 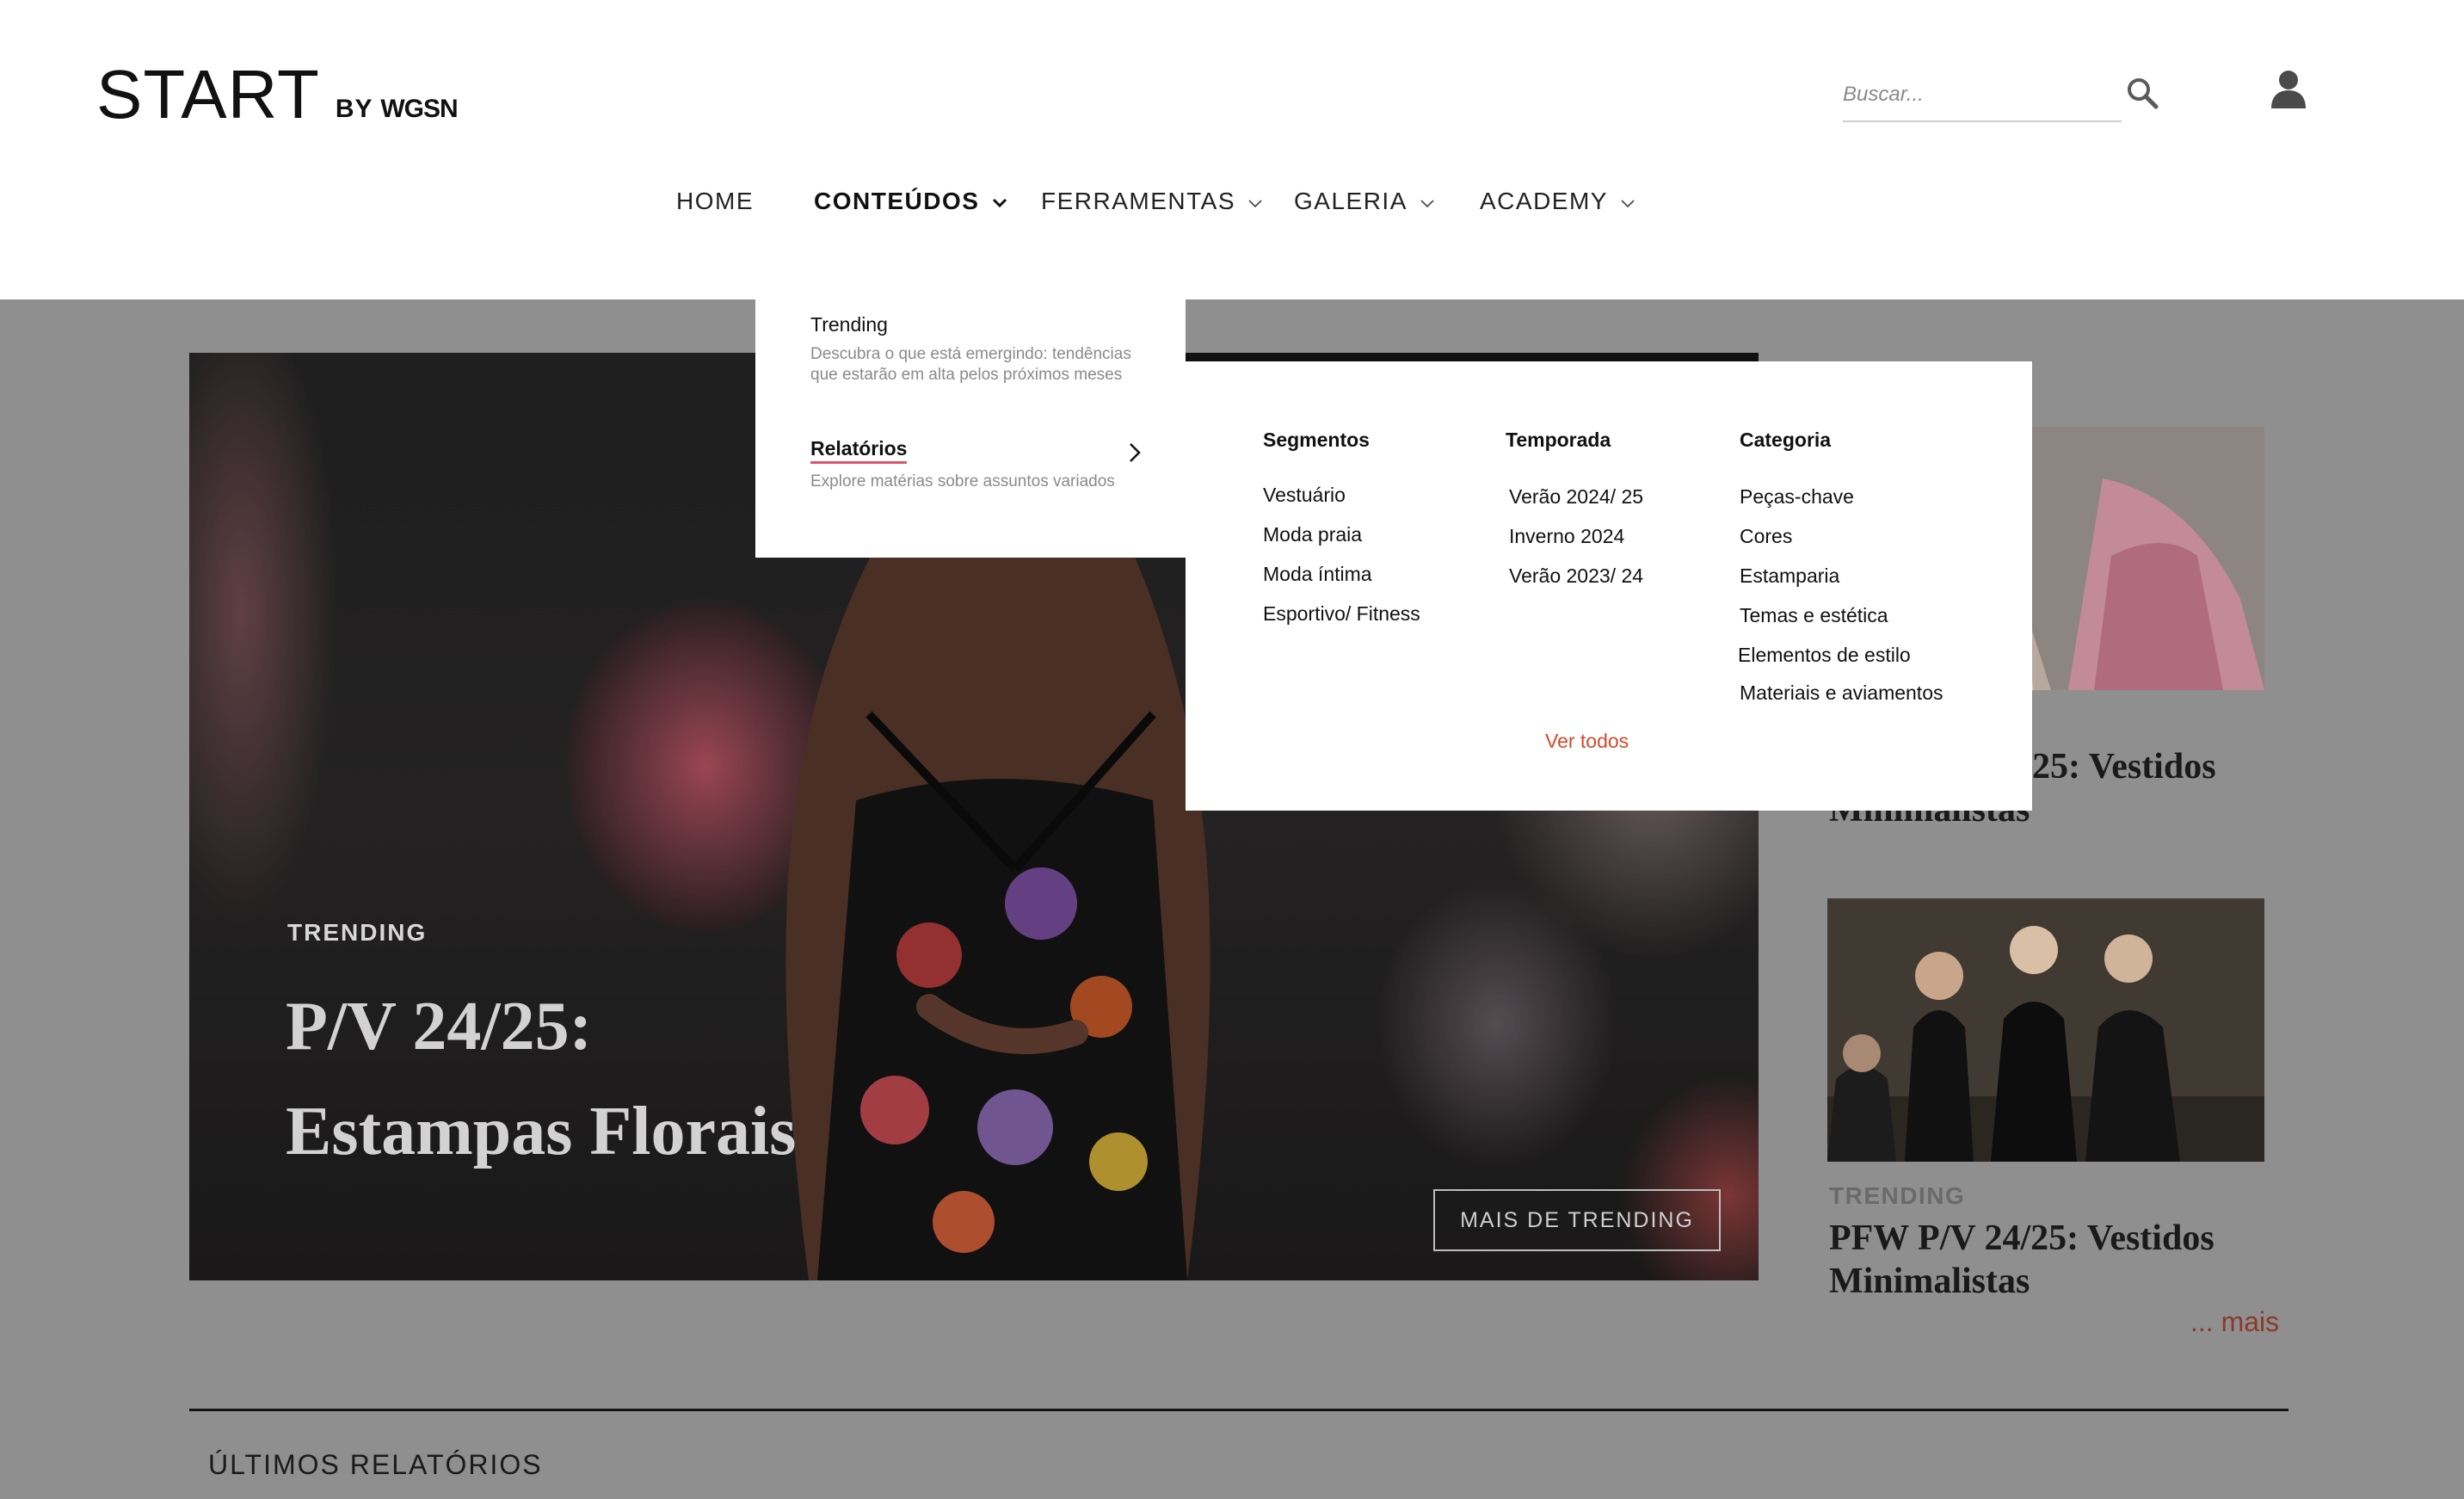 I want to click on dropdown-item-trending: Trending, so click(x=849, y=324).